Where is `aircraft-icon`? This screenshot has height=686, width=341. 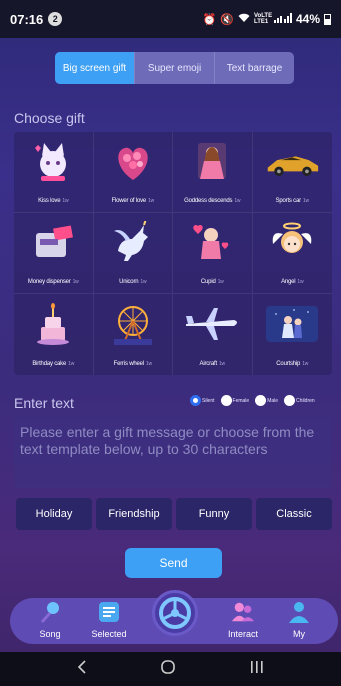
aircraft-icon is located at coordinates (212, 324).